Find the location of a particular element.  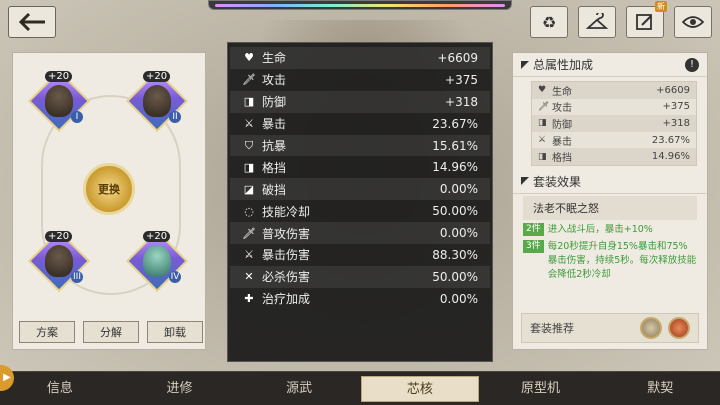

outfit-button is located at coordinates (597, 22).